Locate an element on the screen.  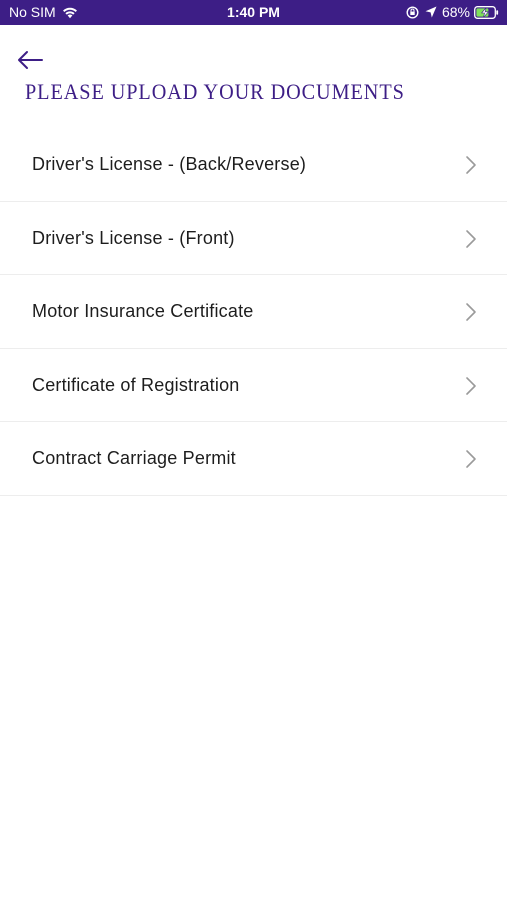
document-label: Driver's License - (Front) is located at coordinates (133, 237).